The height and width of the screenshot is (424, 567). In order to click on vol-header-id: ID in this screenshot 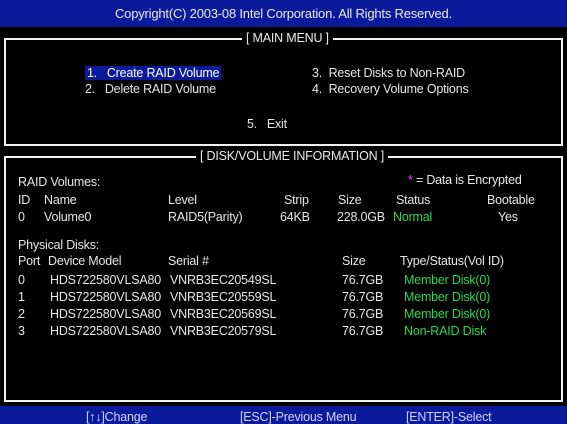, I will do `click(24, 200)`.